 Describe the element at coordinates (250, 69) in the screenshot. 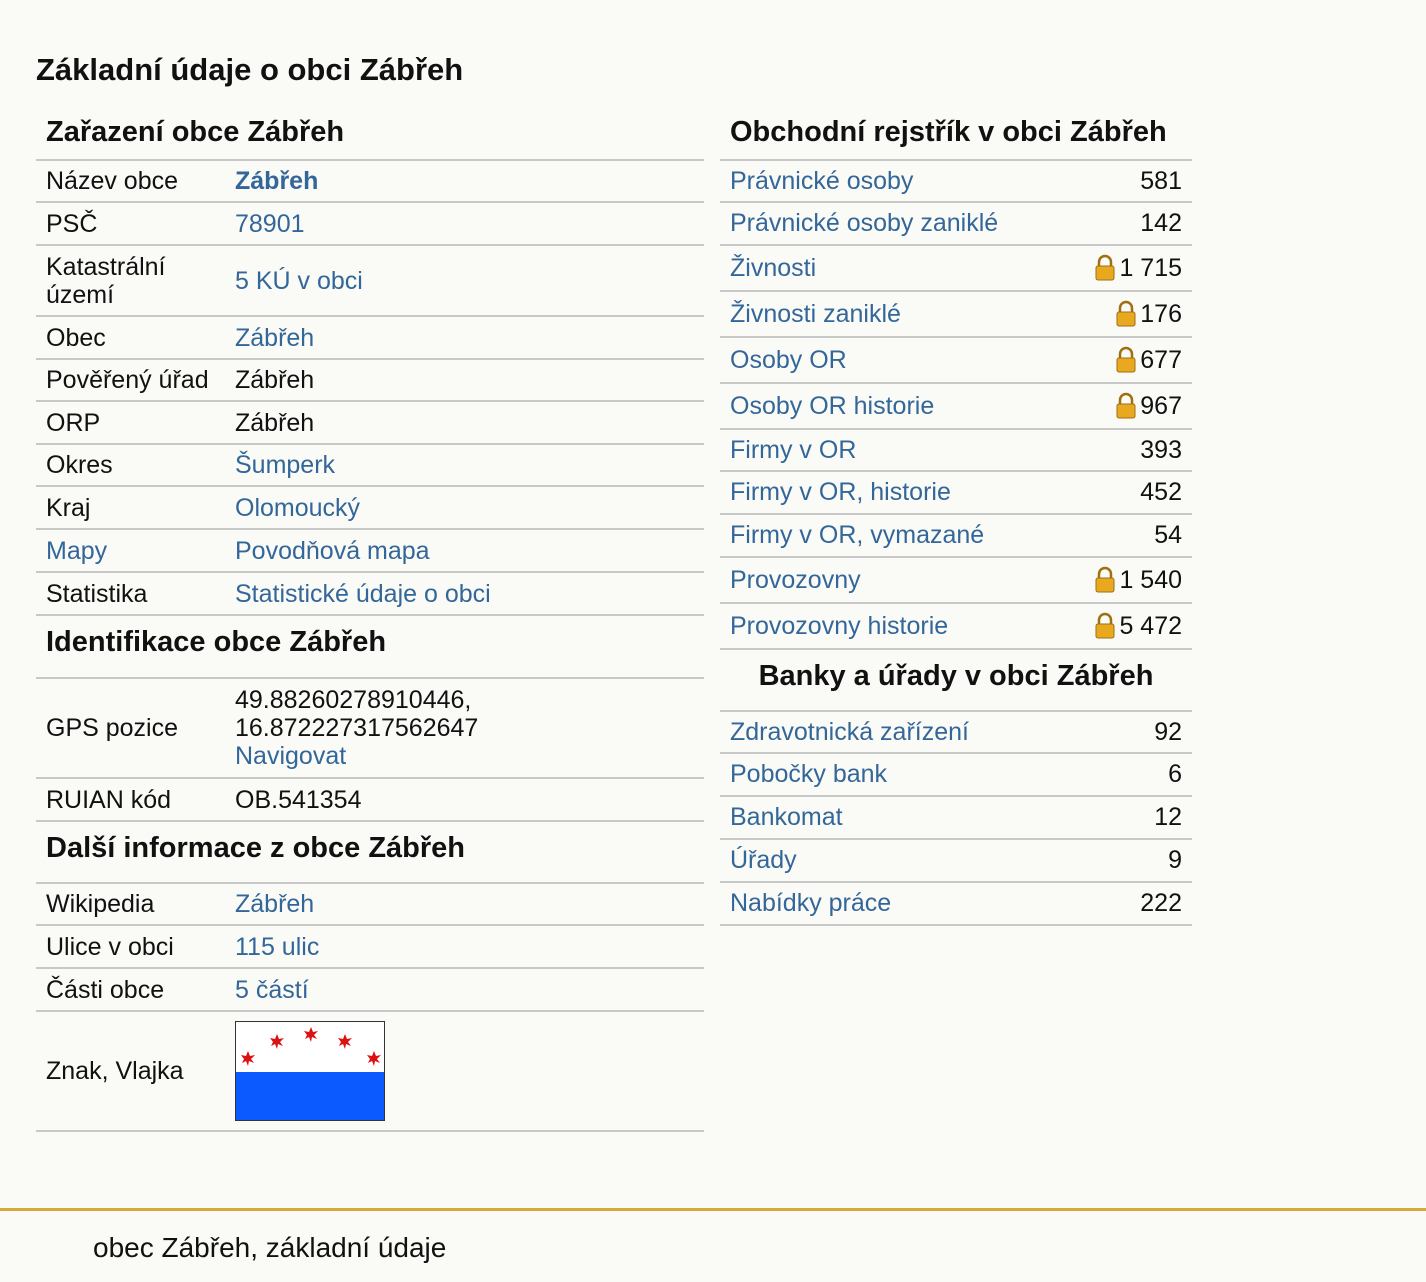

I see `page-title: Základní údaje o obci Zábřeh` at that location.